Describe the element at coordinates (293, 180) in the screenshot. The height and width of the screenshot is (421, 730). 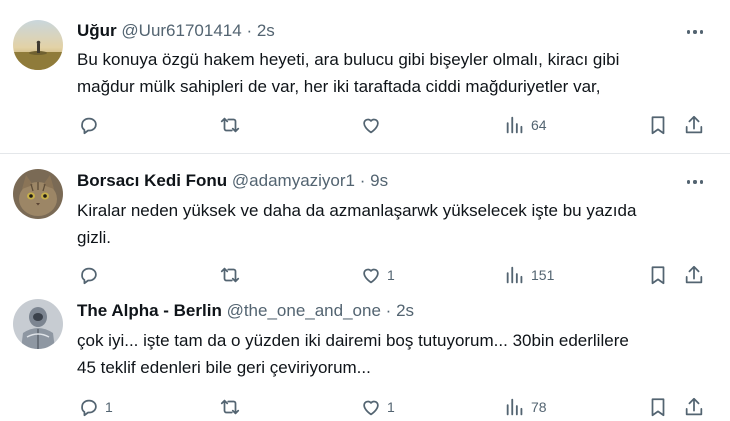
I see `author-handle: @adamyaziyor1` at that location.